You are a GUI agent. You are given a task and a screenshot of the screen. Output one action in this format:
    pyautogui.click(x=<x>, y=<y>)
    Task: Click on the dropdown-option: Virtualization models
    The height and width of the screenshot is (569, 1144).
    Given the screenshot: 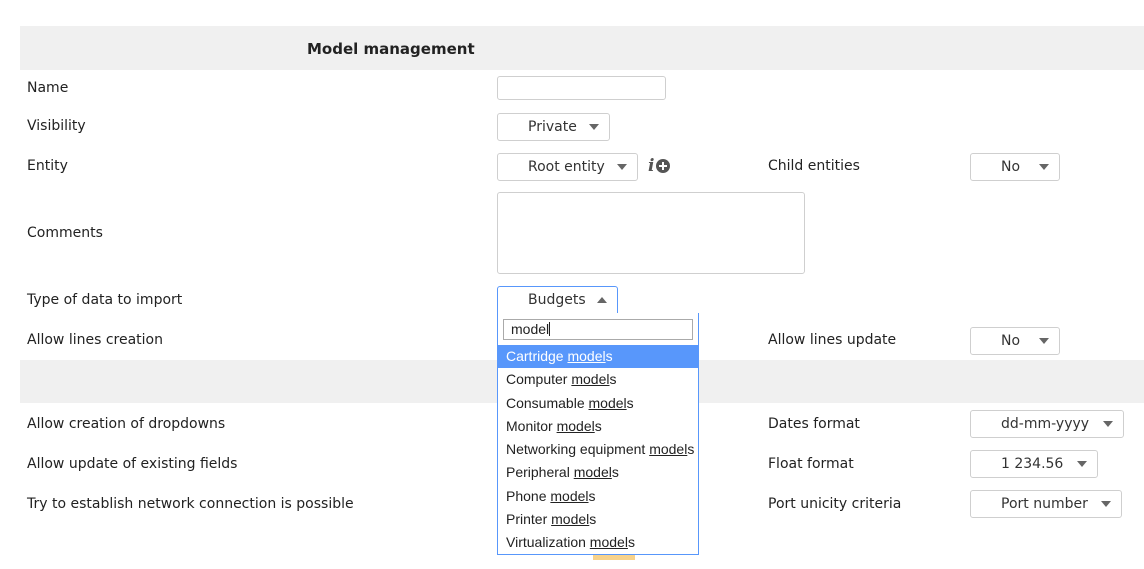 What is the action you would take?
    pyautogui.click(x=598, y=542)
    